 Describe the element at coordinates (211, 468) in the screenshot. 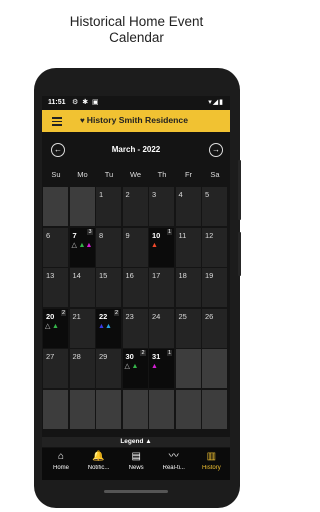

I see `nav-label: History` at that location.